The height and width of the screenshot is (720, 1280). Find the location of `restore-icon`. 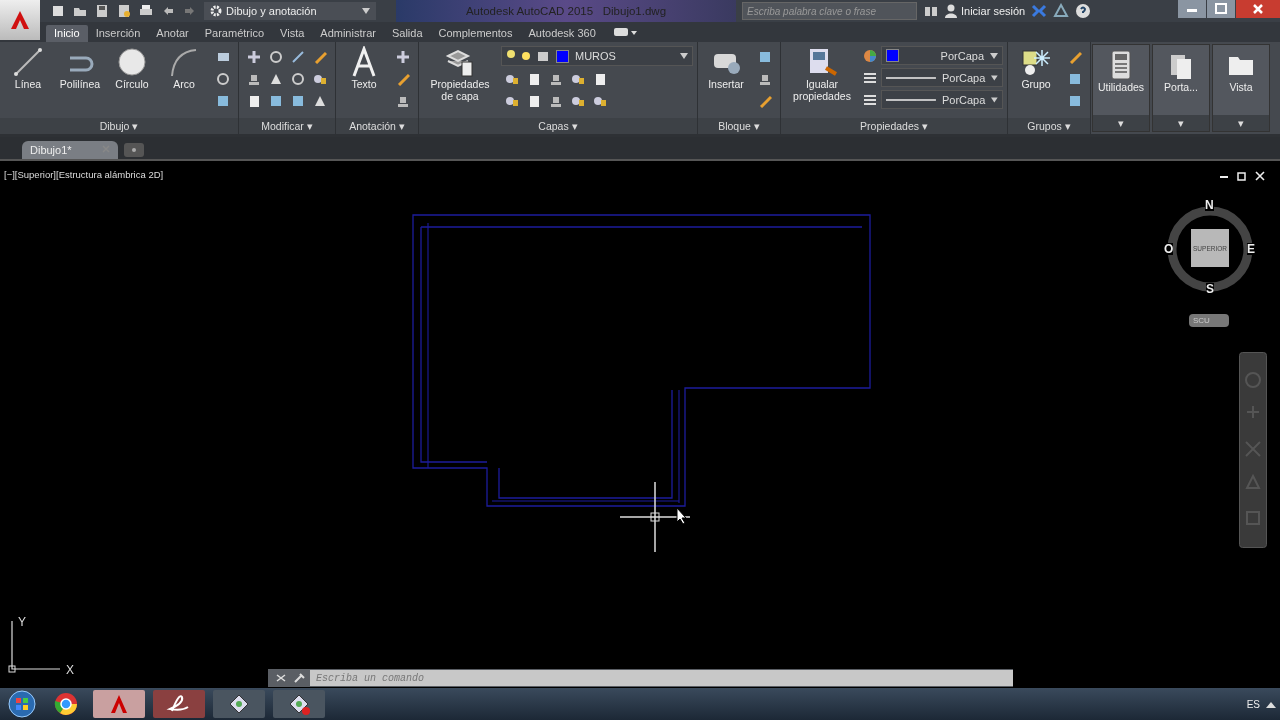

restore-icon is located at coordinates (1242, 176).